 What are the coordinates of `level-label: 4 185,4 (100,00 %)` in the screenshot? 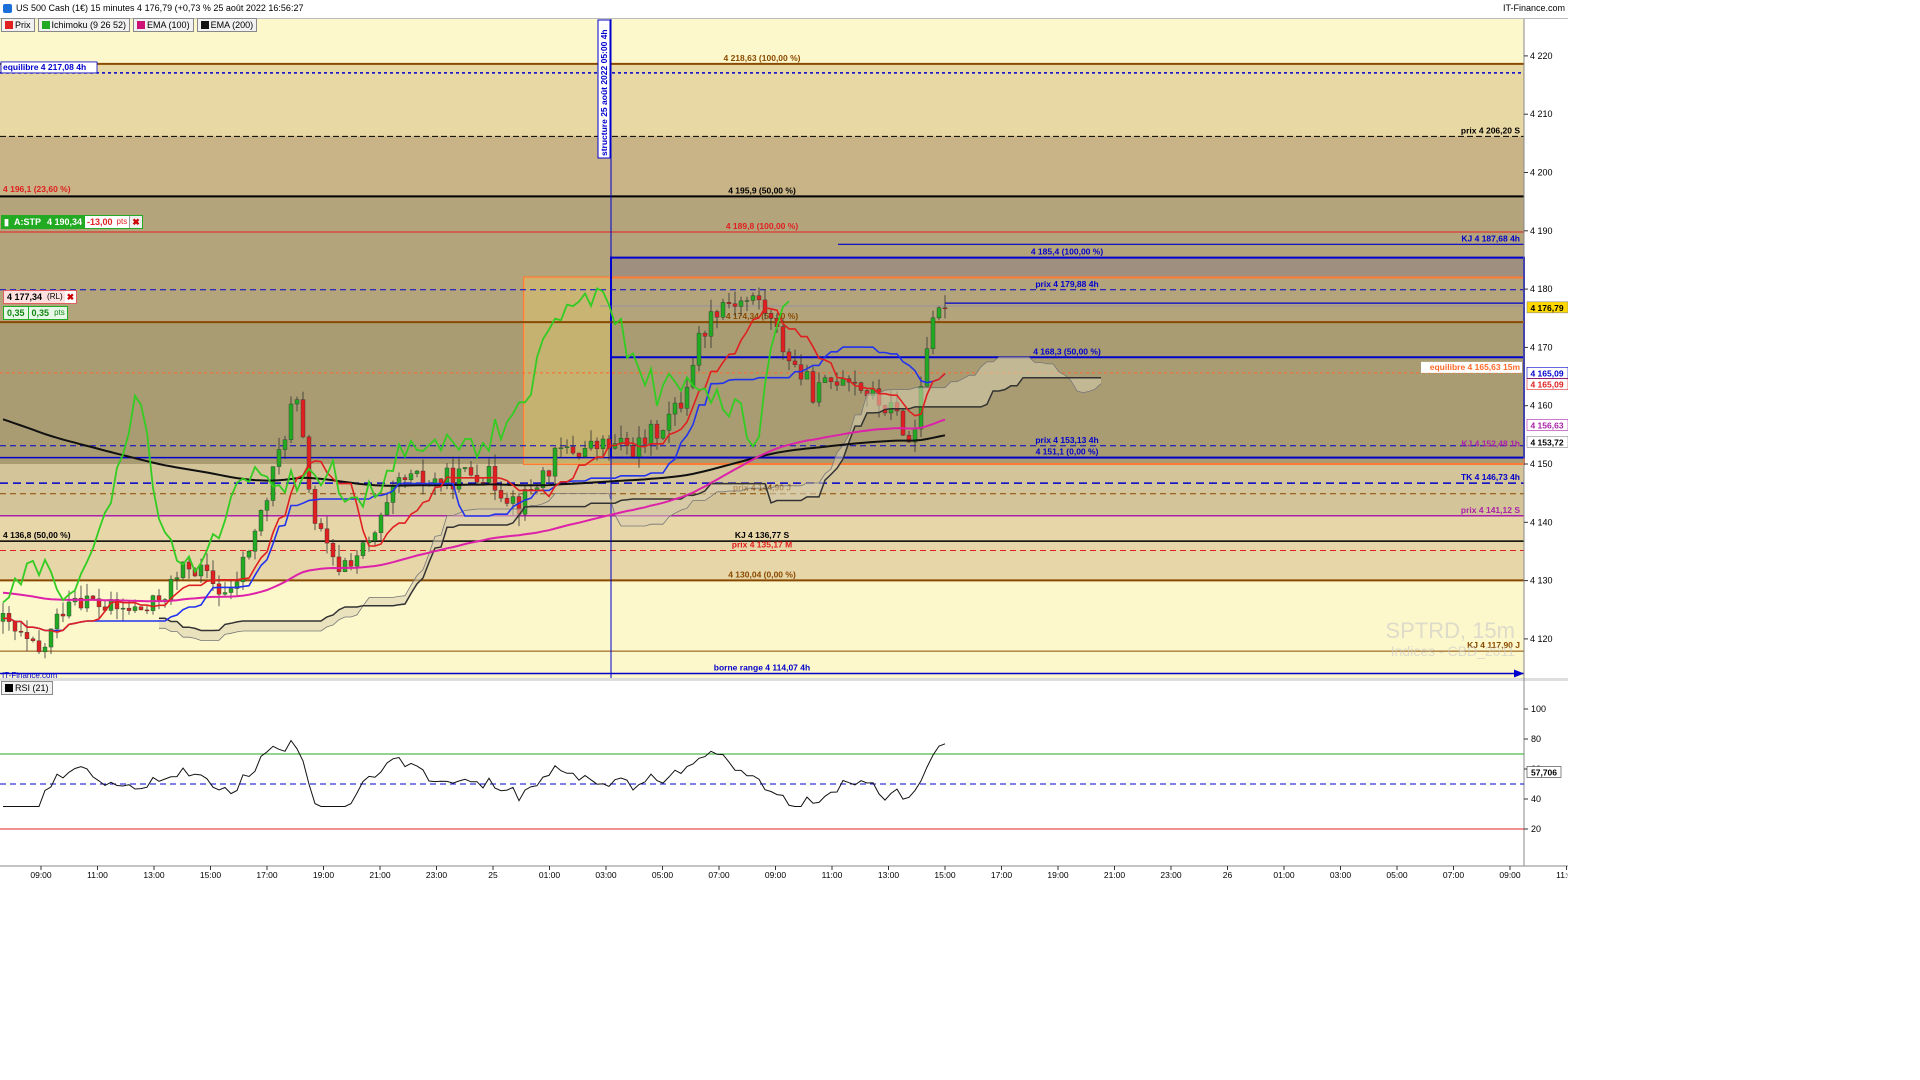 It's located at (1067, 252).